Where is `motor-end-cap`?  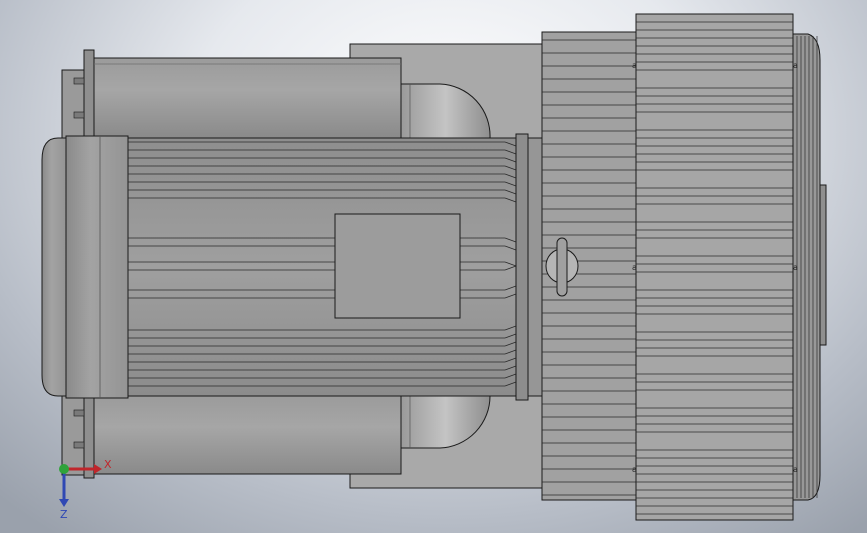
motor-end-cap is located at coordinates (85, 267).